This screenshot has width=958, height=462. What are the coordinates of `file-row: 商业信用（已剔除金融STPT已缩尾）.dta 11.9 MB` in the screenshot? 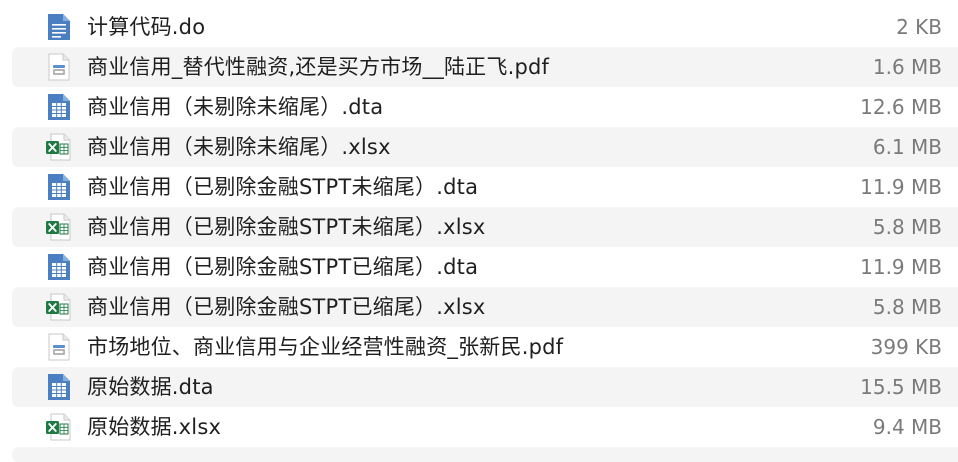 It's located at (479, 267).